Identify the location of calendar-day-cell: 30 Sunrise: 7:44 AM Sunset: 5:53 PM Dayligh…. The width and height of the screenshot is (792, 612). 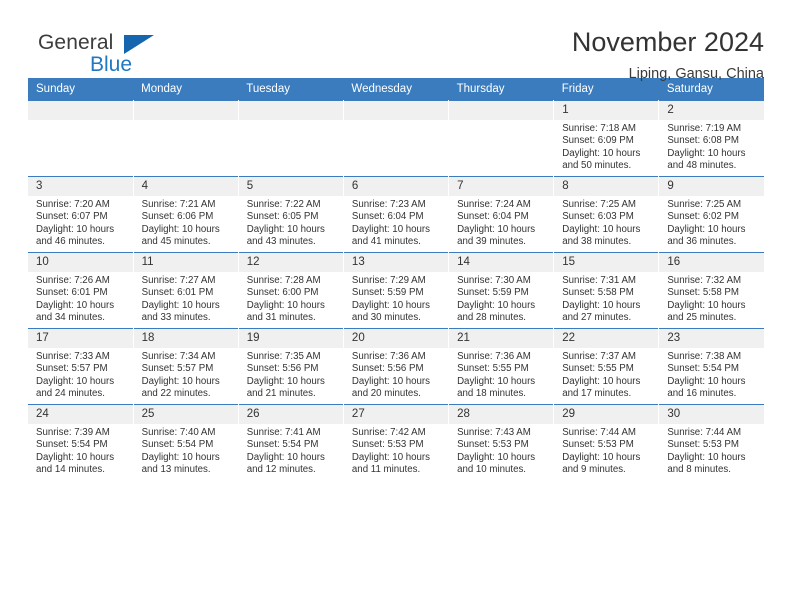
(711, 442).